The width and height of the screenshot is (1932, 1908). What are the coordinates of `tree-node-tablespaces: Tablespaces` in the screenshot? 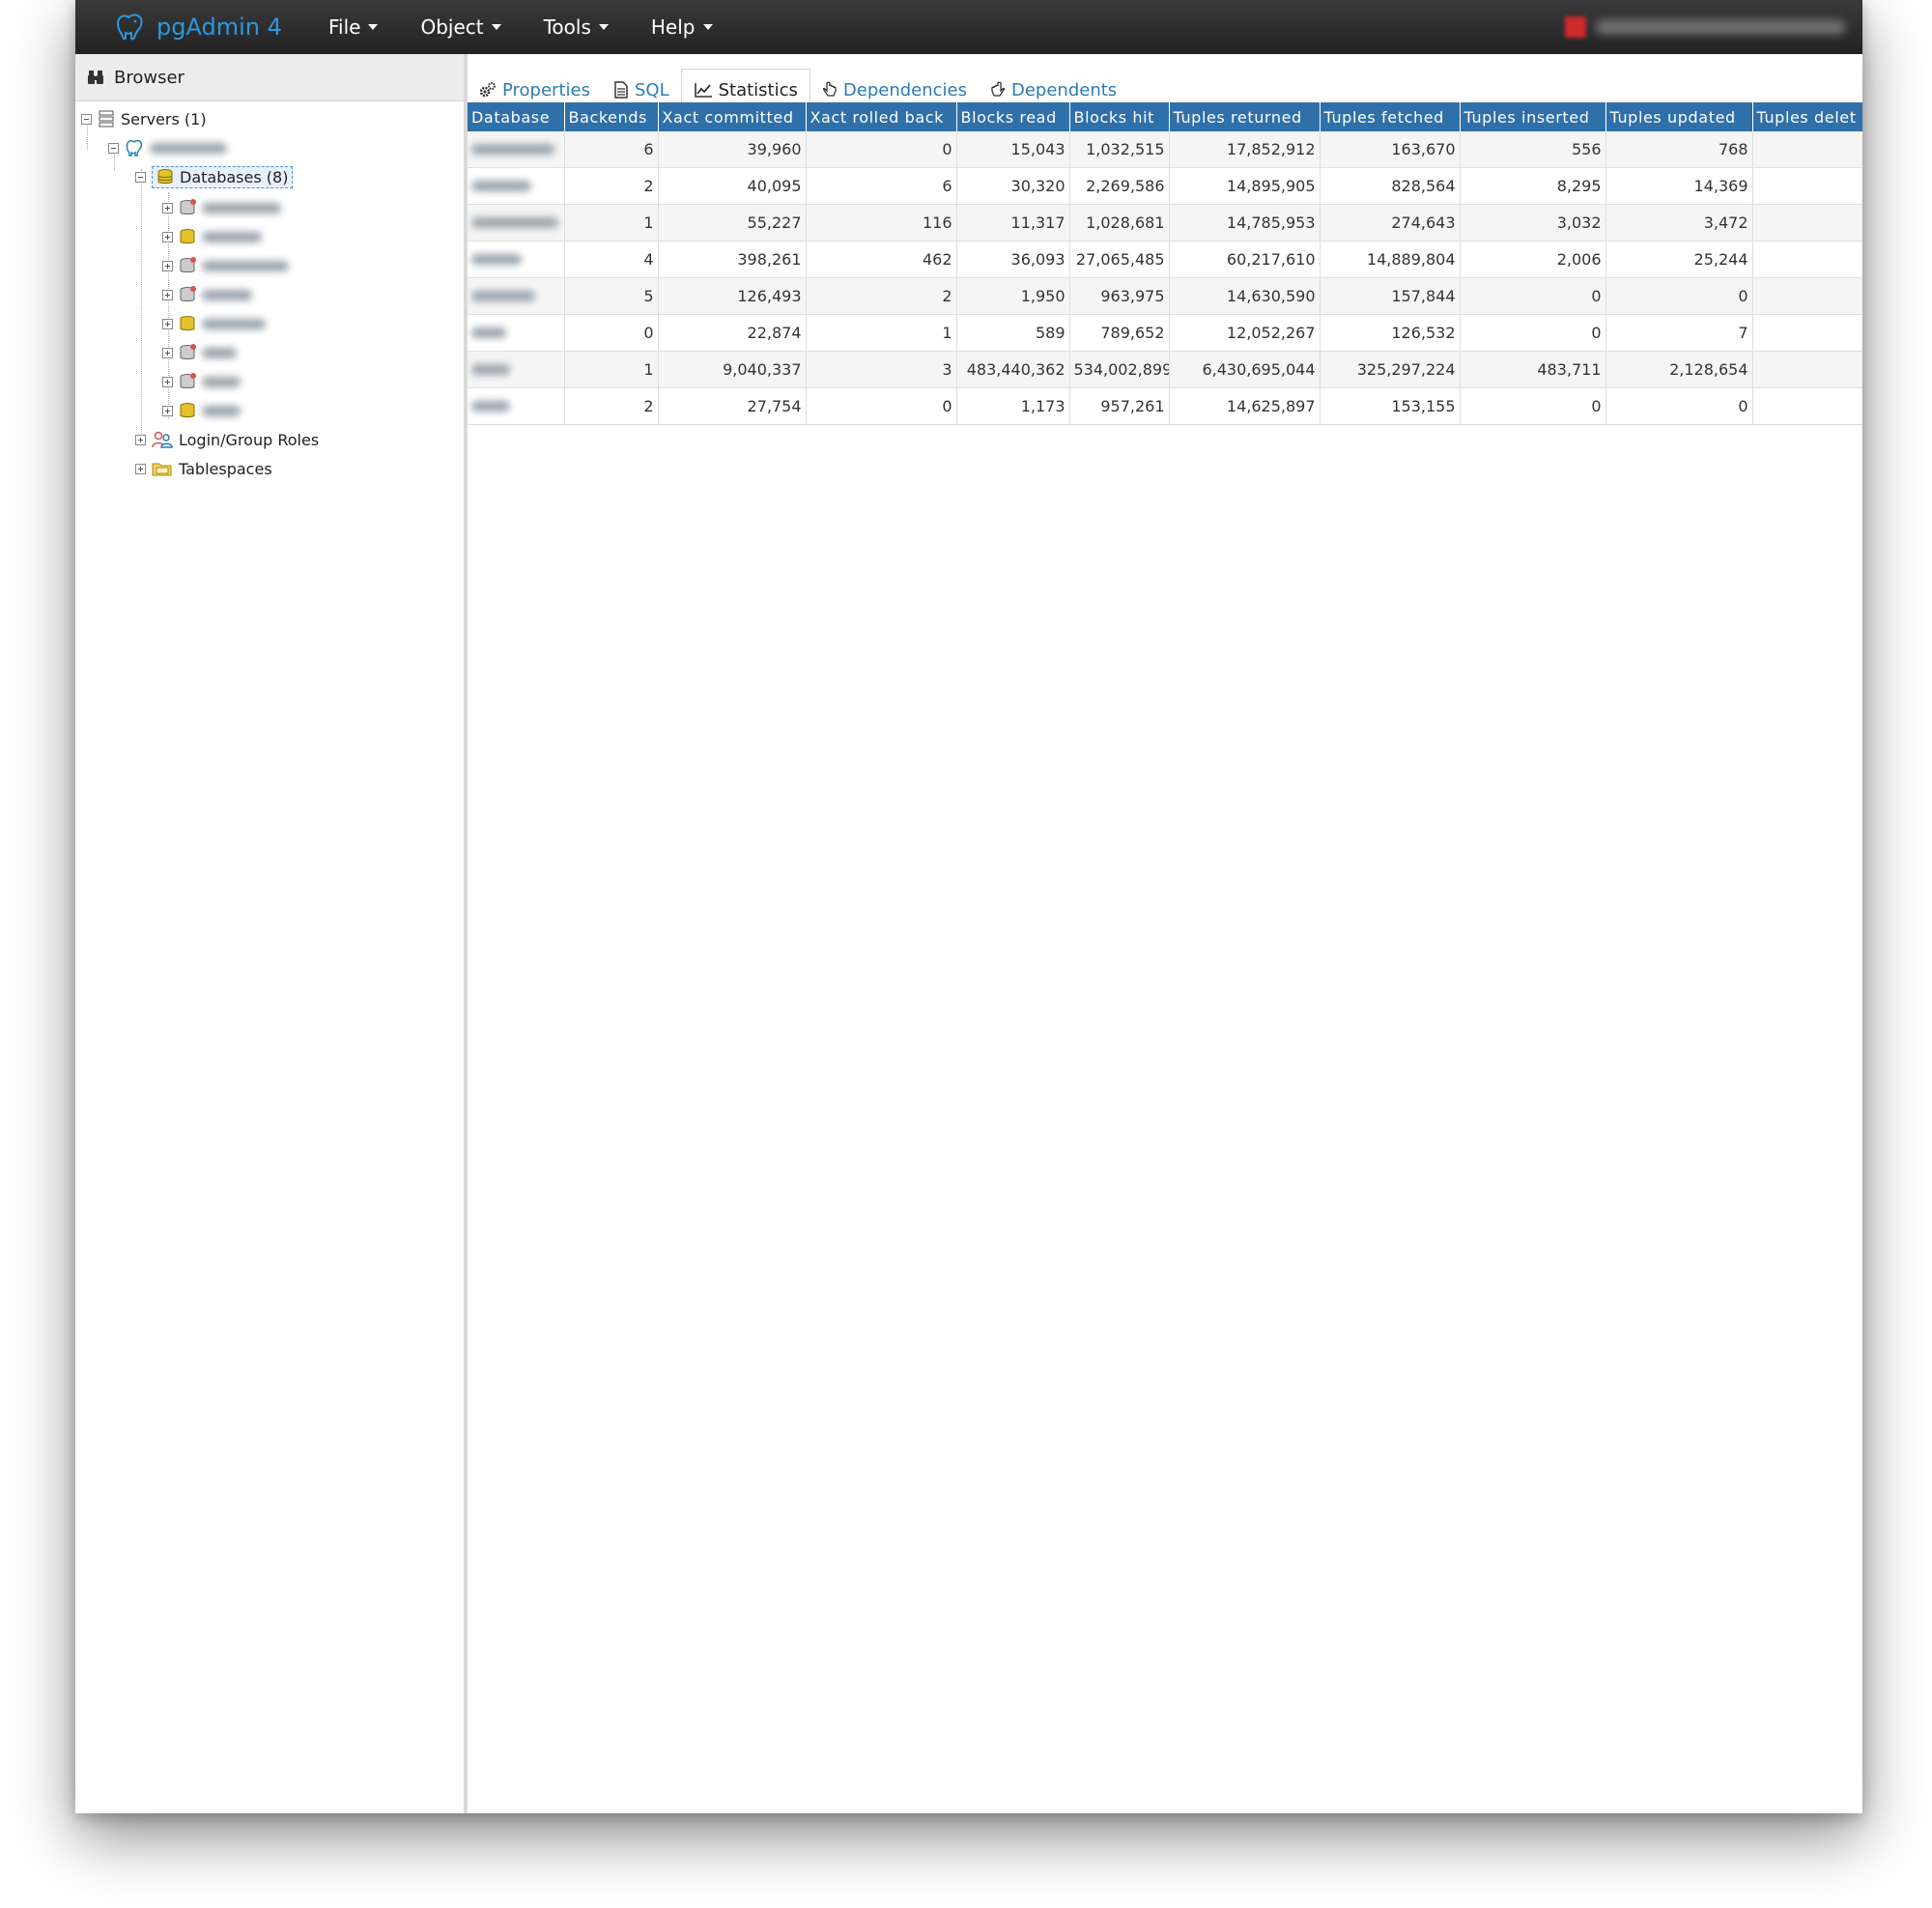 It's located at (203, 469).